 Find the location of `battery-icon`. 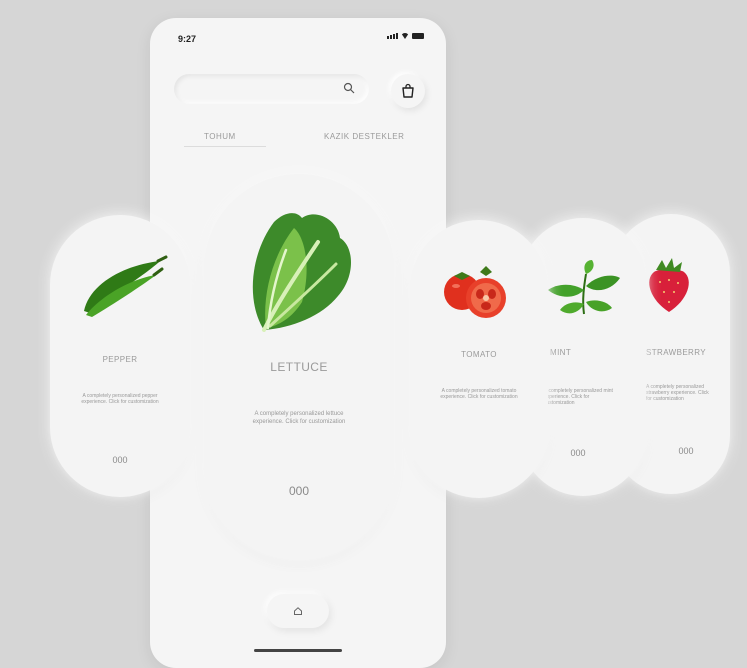

battery-icon is located at coordinates (418, 36).